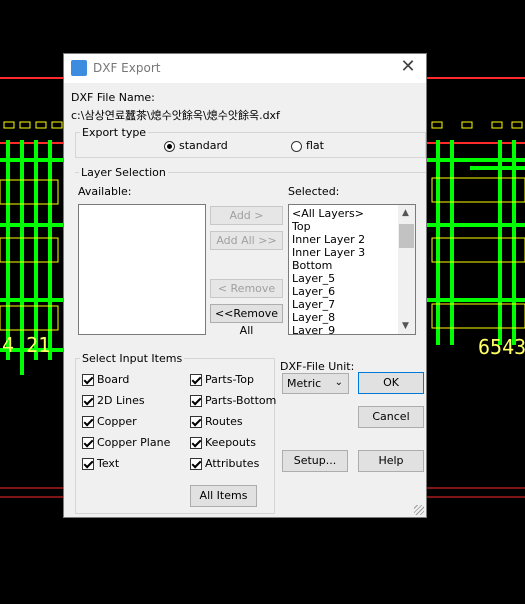 The height and width of the screenshot is (604, 525). What do you see at coordinates (296, 146) in the screenshot?
I see `radio-flat` at bounding box center [296, 146].